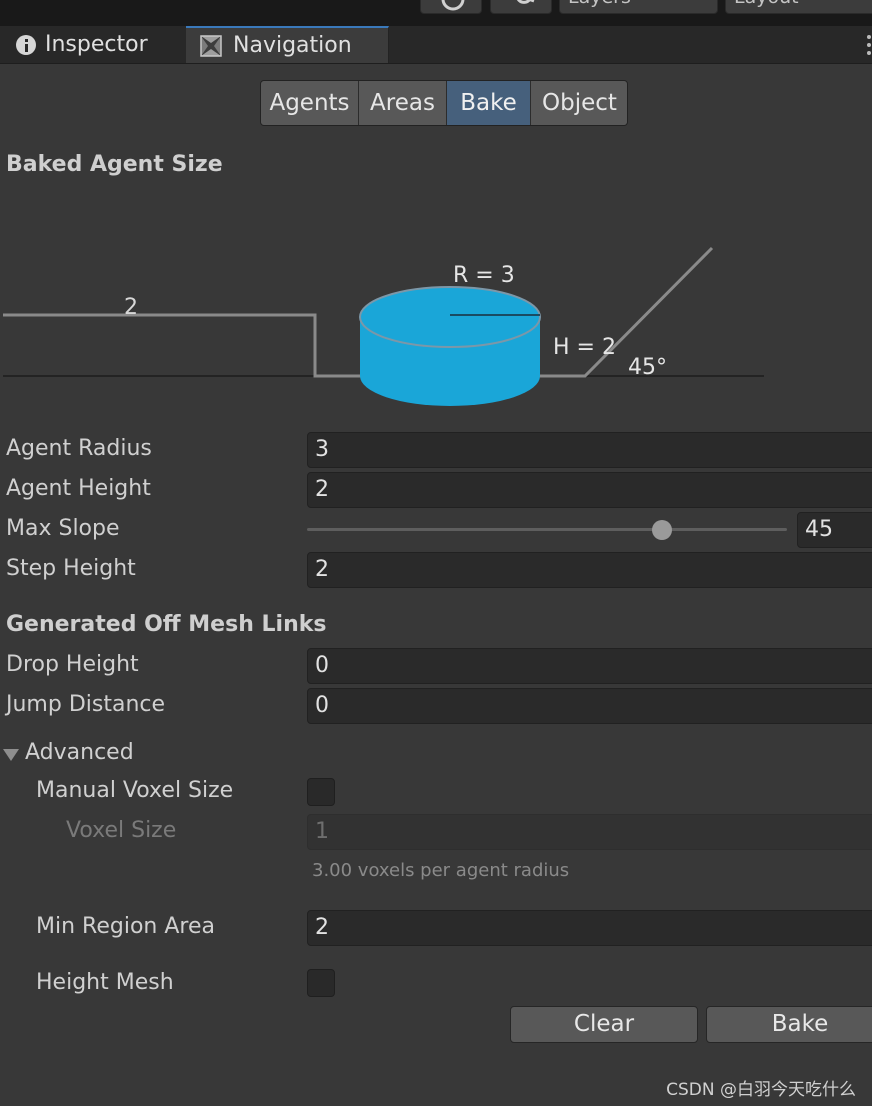 The image size is (872, 1106). I want to click on off-mesh-links-heading: Generated Off Mesh Links, so click(166, 624).